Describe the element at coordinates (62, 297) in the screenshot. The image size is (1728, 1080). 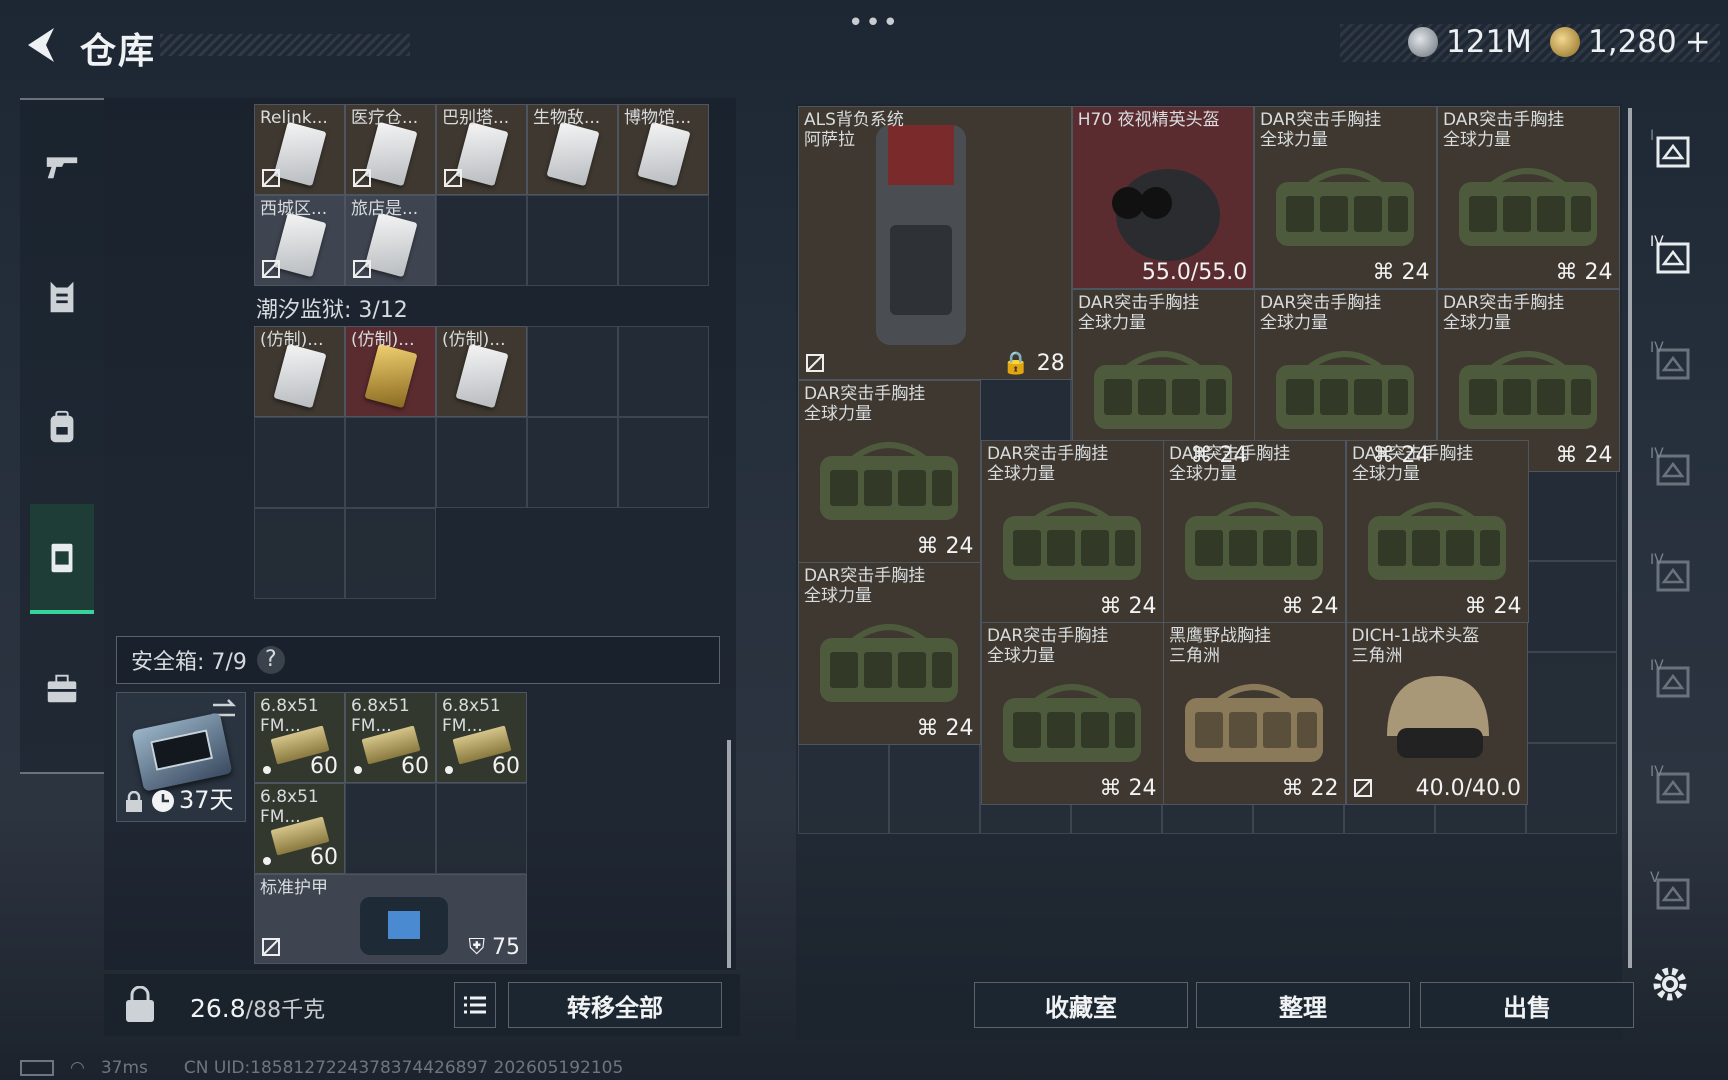
I see `nav-armor` at that location.